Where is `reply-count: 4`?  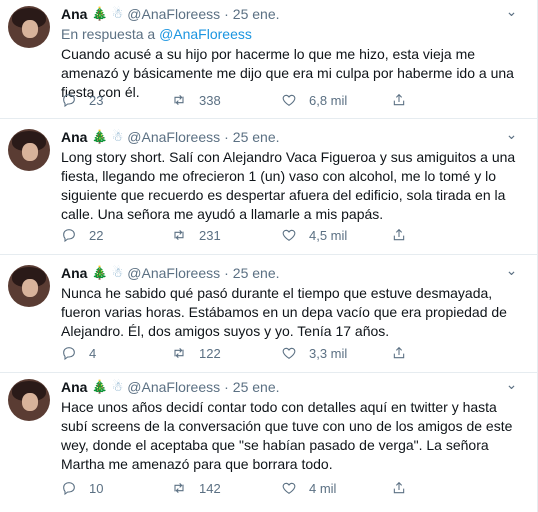
reply-count: 4 is located at coordinates (93, 353).